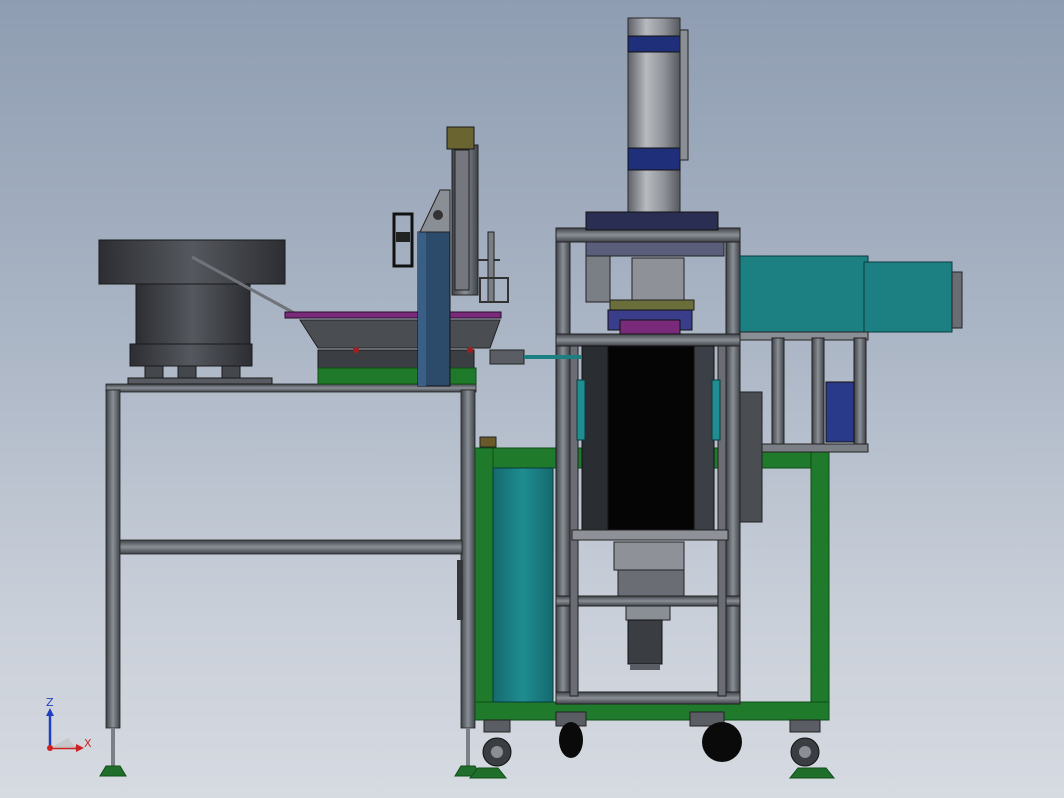 This screenshot has width=1064, height=798. I want to click on right-side-module, so click(851, 389).